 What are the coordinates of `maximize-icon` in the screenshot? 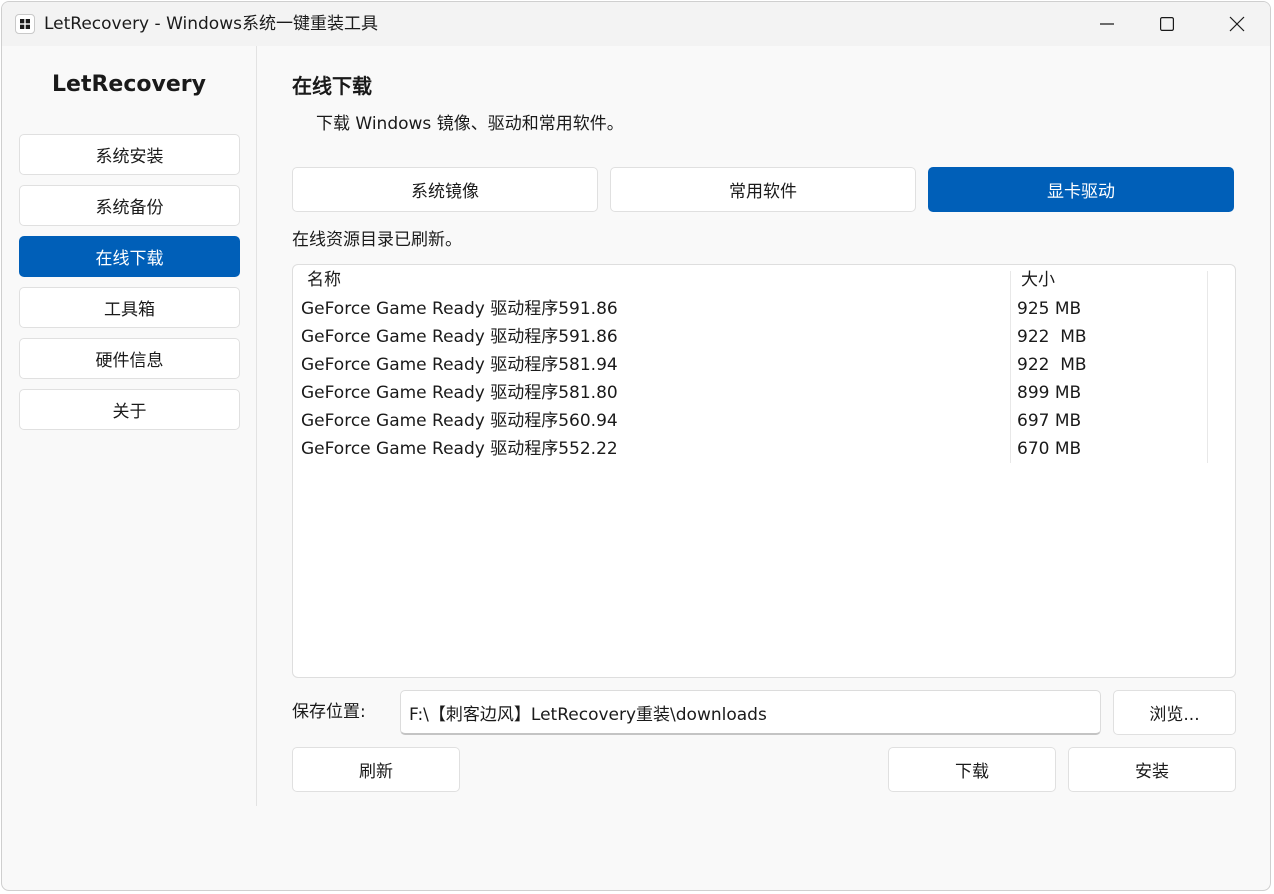 It's located at (1167, 24).